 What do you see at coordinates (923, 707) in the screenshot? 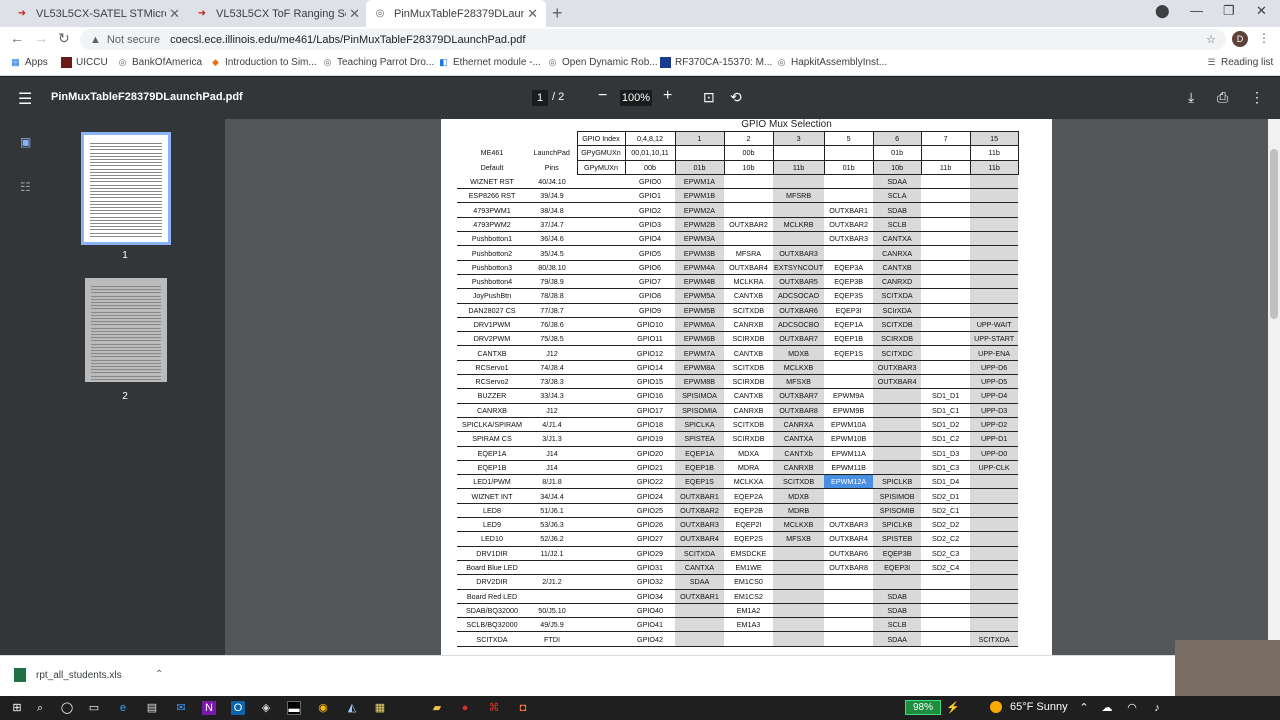
I see `battery-indicator: 98%` at bounding box center [923, 707].